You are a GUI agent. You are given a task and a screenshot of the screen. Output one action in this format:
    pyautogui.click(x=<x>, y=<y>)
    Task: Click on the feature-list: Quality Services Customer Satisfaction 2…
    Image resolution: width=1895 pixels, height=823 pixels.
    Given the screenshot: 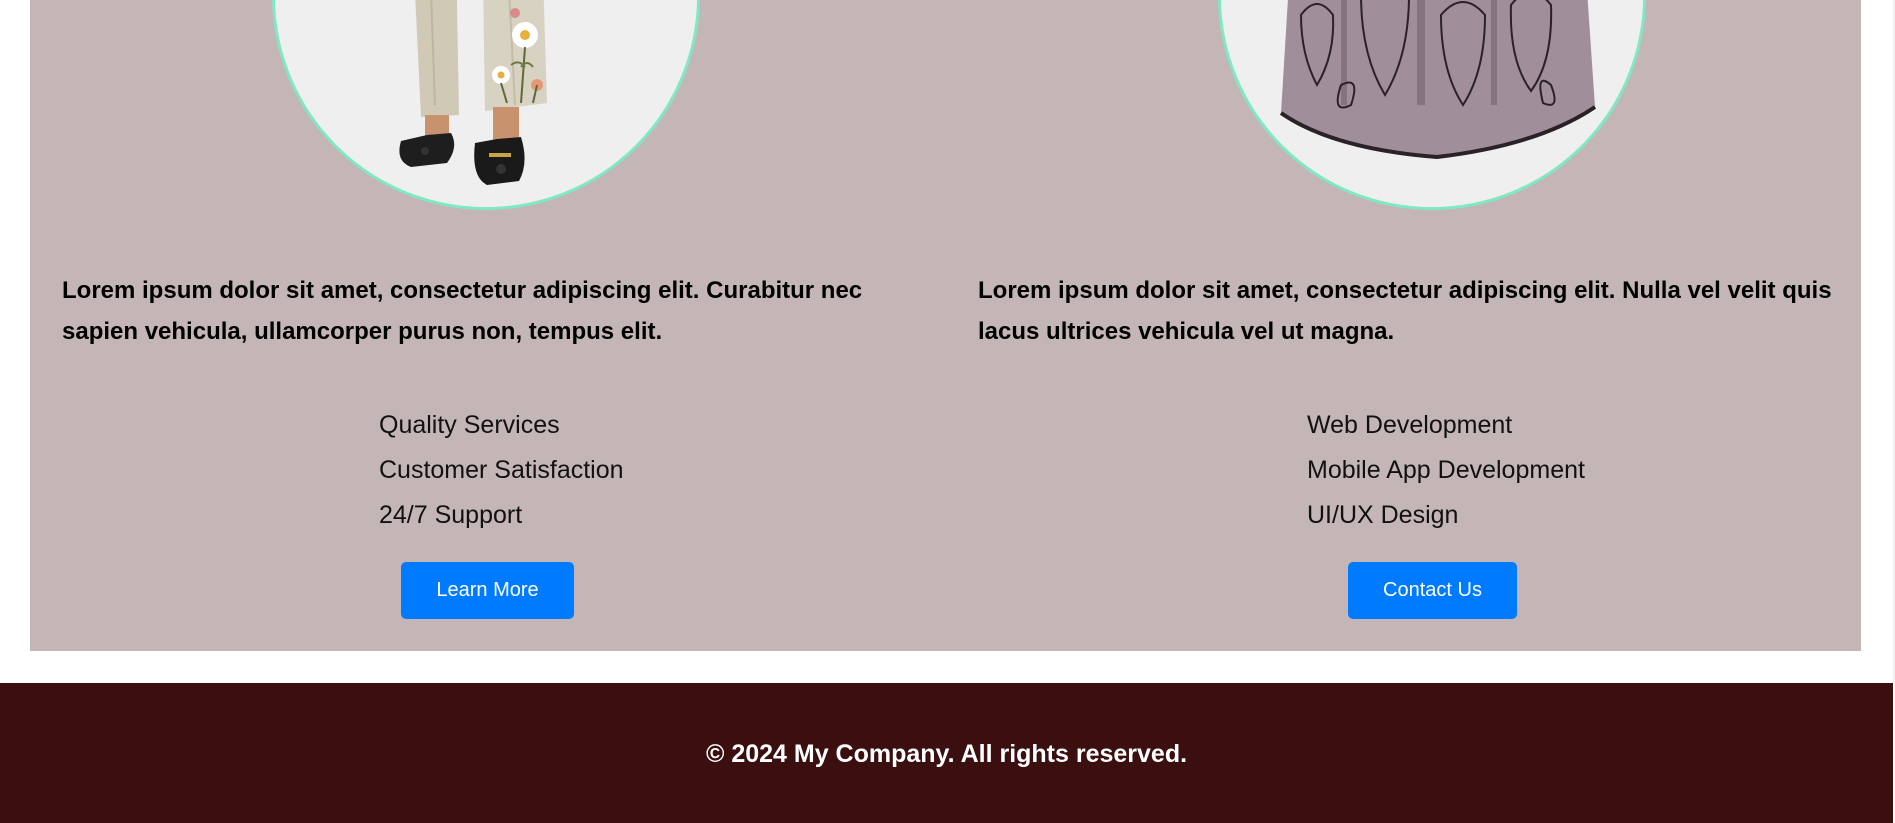 What is the action you would take?
    pyautogui.click(x=501, y=470)
    